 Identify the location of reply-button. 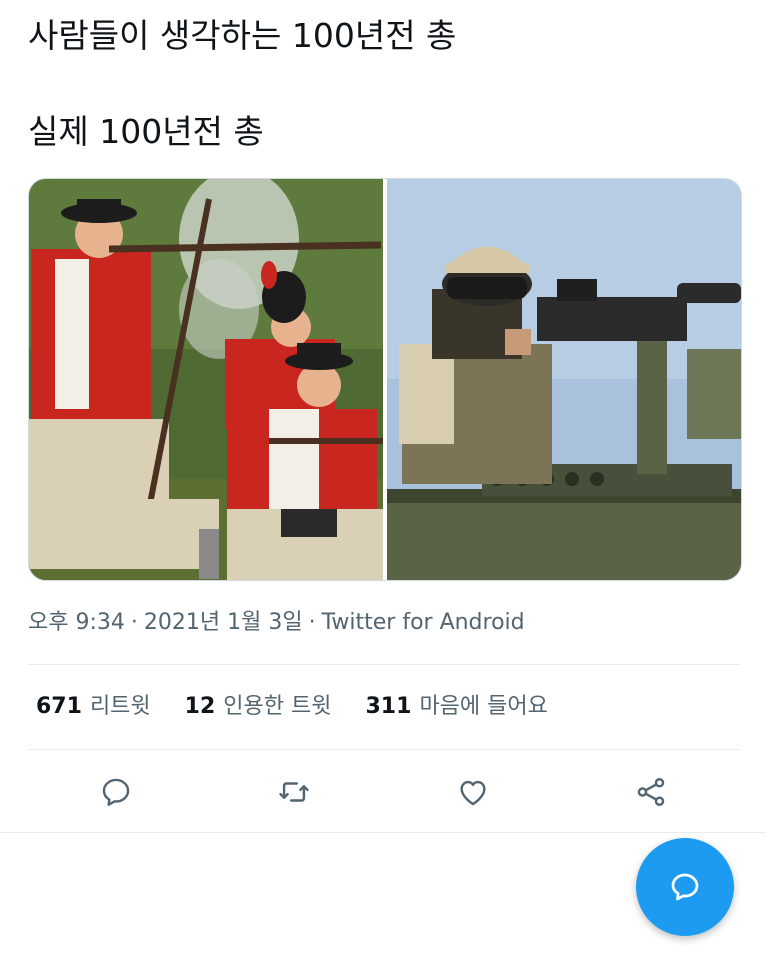
(116, 792).